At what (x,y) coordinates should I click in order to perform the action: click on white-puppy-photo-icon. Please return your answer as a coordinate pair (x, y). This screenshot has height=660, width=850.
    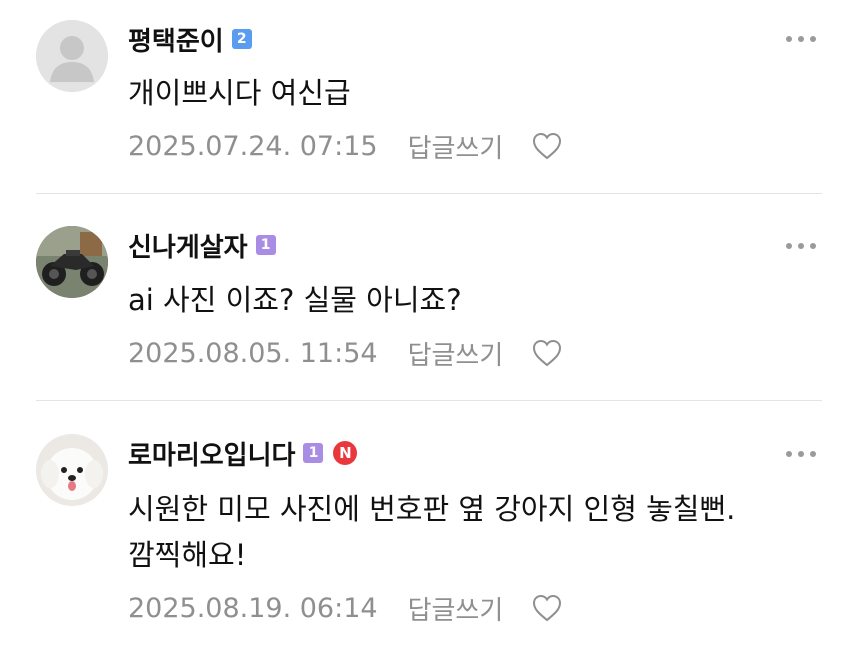
    Looking at the image, I should click on (72, 470).